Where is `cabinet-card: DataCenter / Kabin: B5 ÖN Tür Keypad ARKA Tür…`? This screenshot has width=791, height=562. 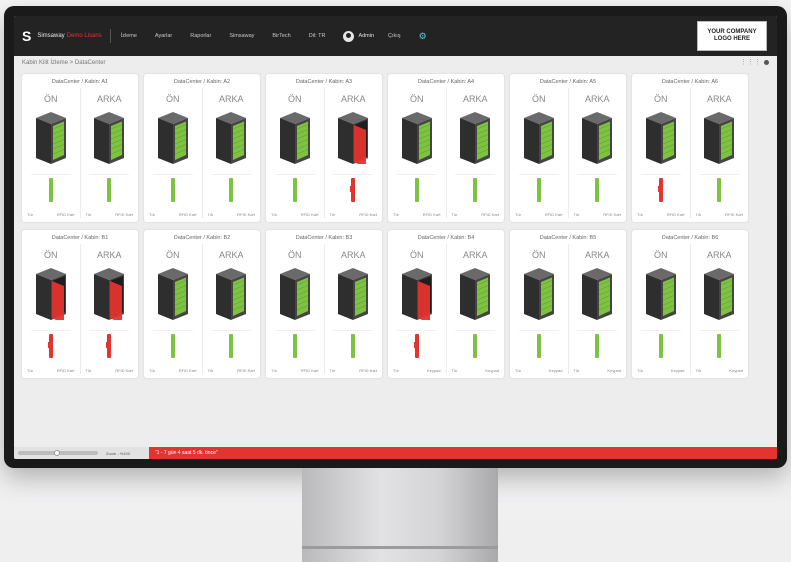
cabinet-card: DataCenter / Kabin: B5 ÖN Tür Keypad ARKA Tür… is located at coordinates (568, 304).